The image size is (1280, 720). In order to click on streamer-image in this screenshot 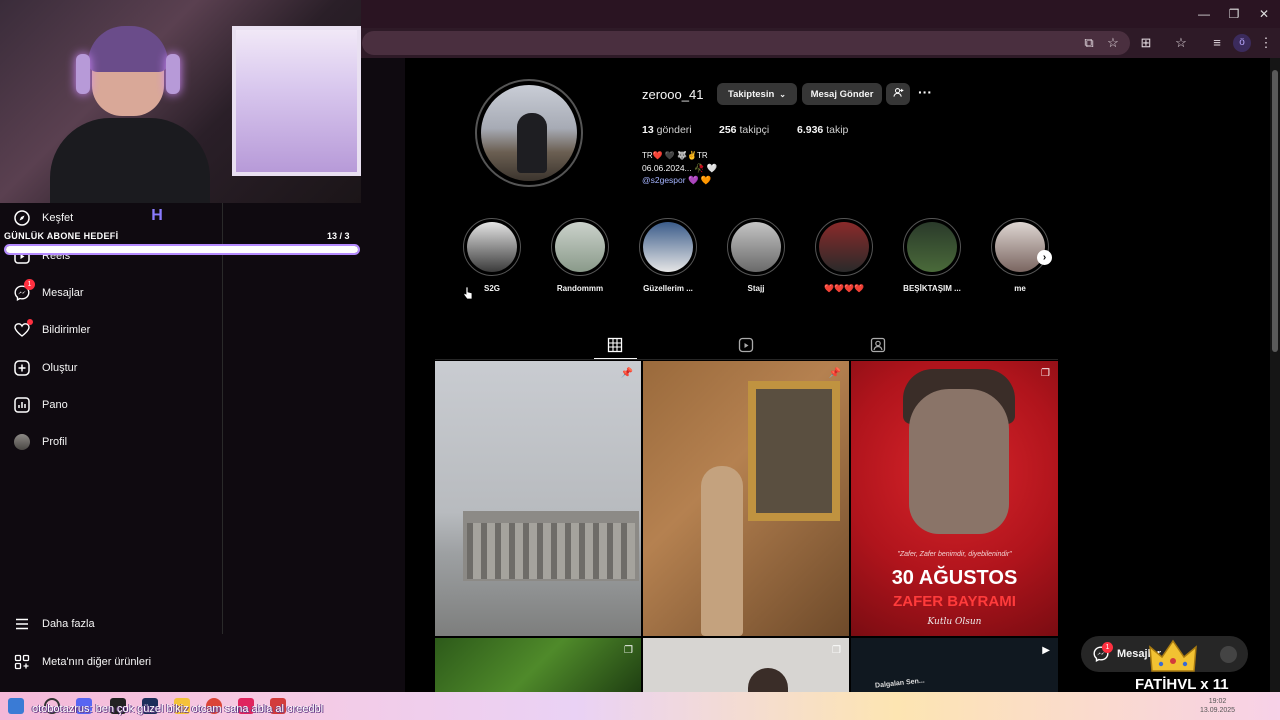, I will do `click(125, 114)`.